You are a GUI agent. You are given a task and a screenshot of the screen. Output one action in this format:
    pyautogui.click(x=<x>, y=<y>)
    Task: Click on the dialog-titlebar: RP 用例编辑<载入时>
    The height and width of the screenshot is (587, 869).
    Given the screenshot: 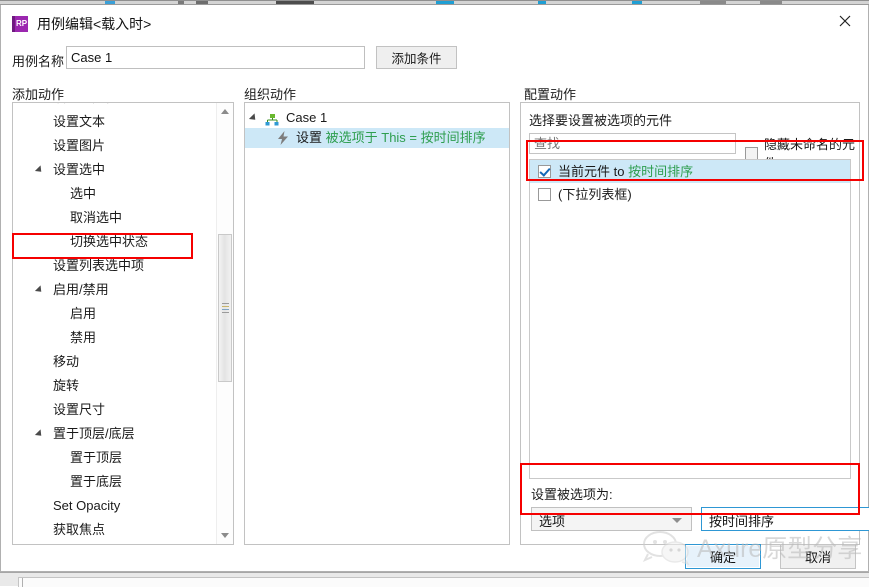 What is the action you would take?
    pyautogui.click(x=434, y=23)
    